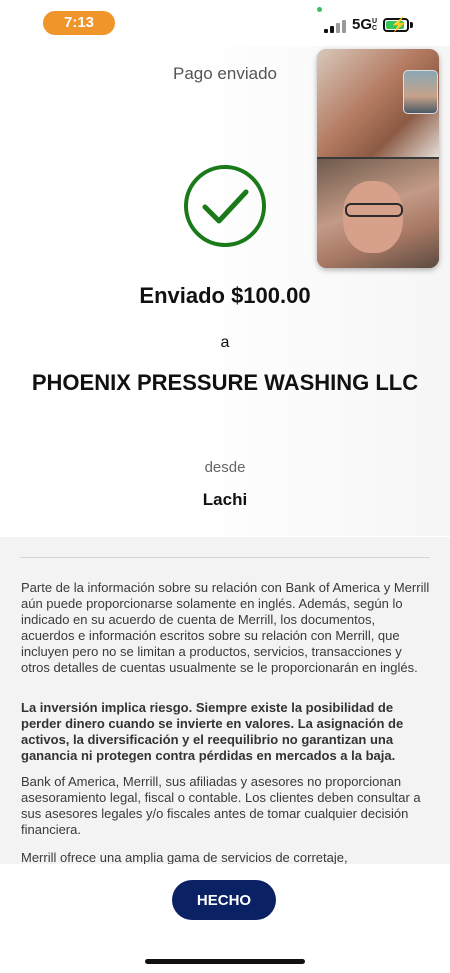 The image size is (450, 973). What do you see at coordinates (319, 9) in the screenshot?
I see `mic-indicator-icon` at bounding box center [319, 9].